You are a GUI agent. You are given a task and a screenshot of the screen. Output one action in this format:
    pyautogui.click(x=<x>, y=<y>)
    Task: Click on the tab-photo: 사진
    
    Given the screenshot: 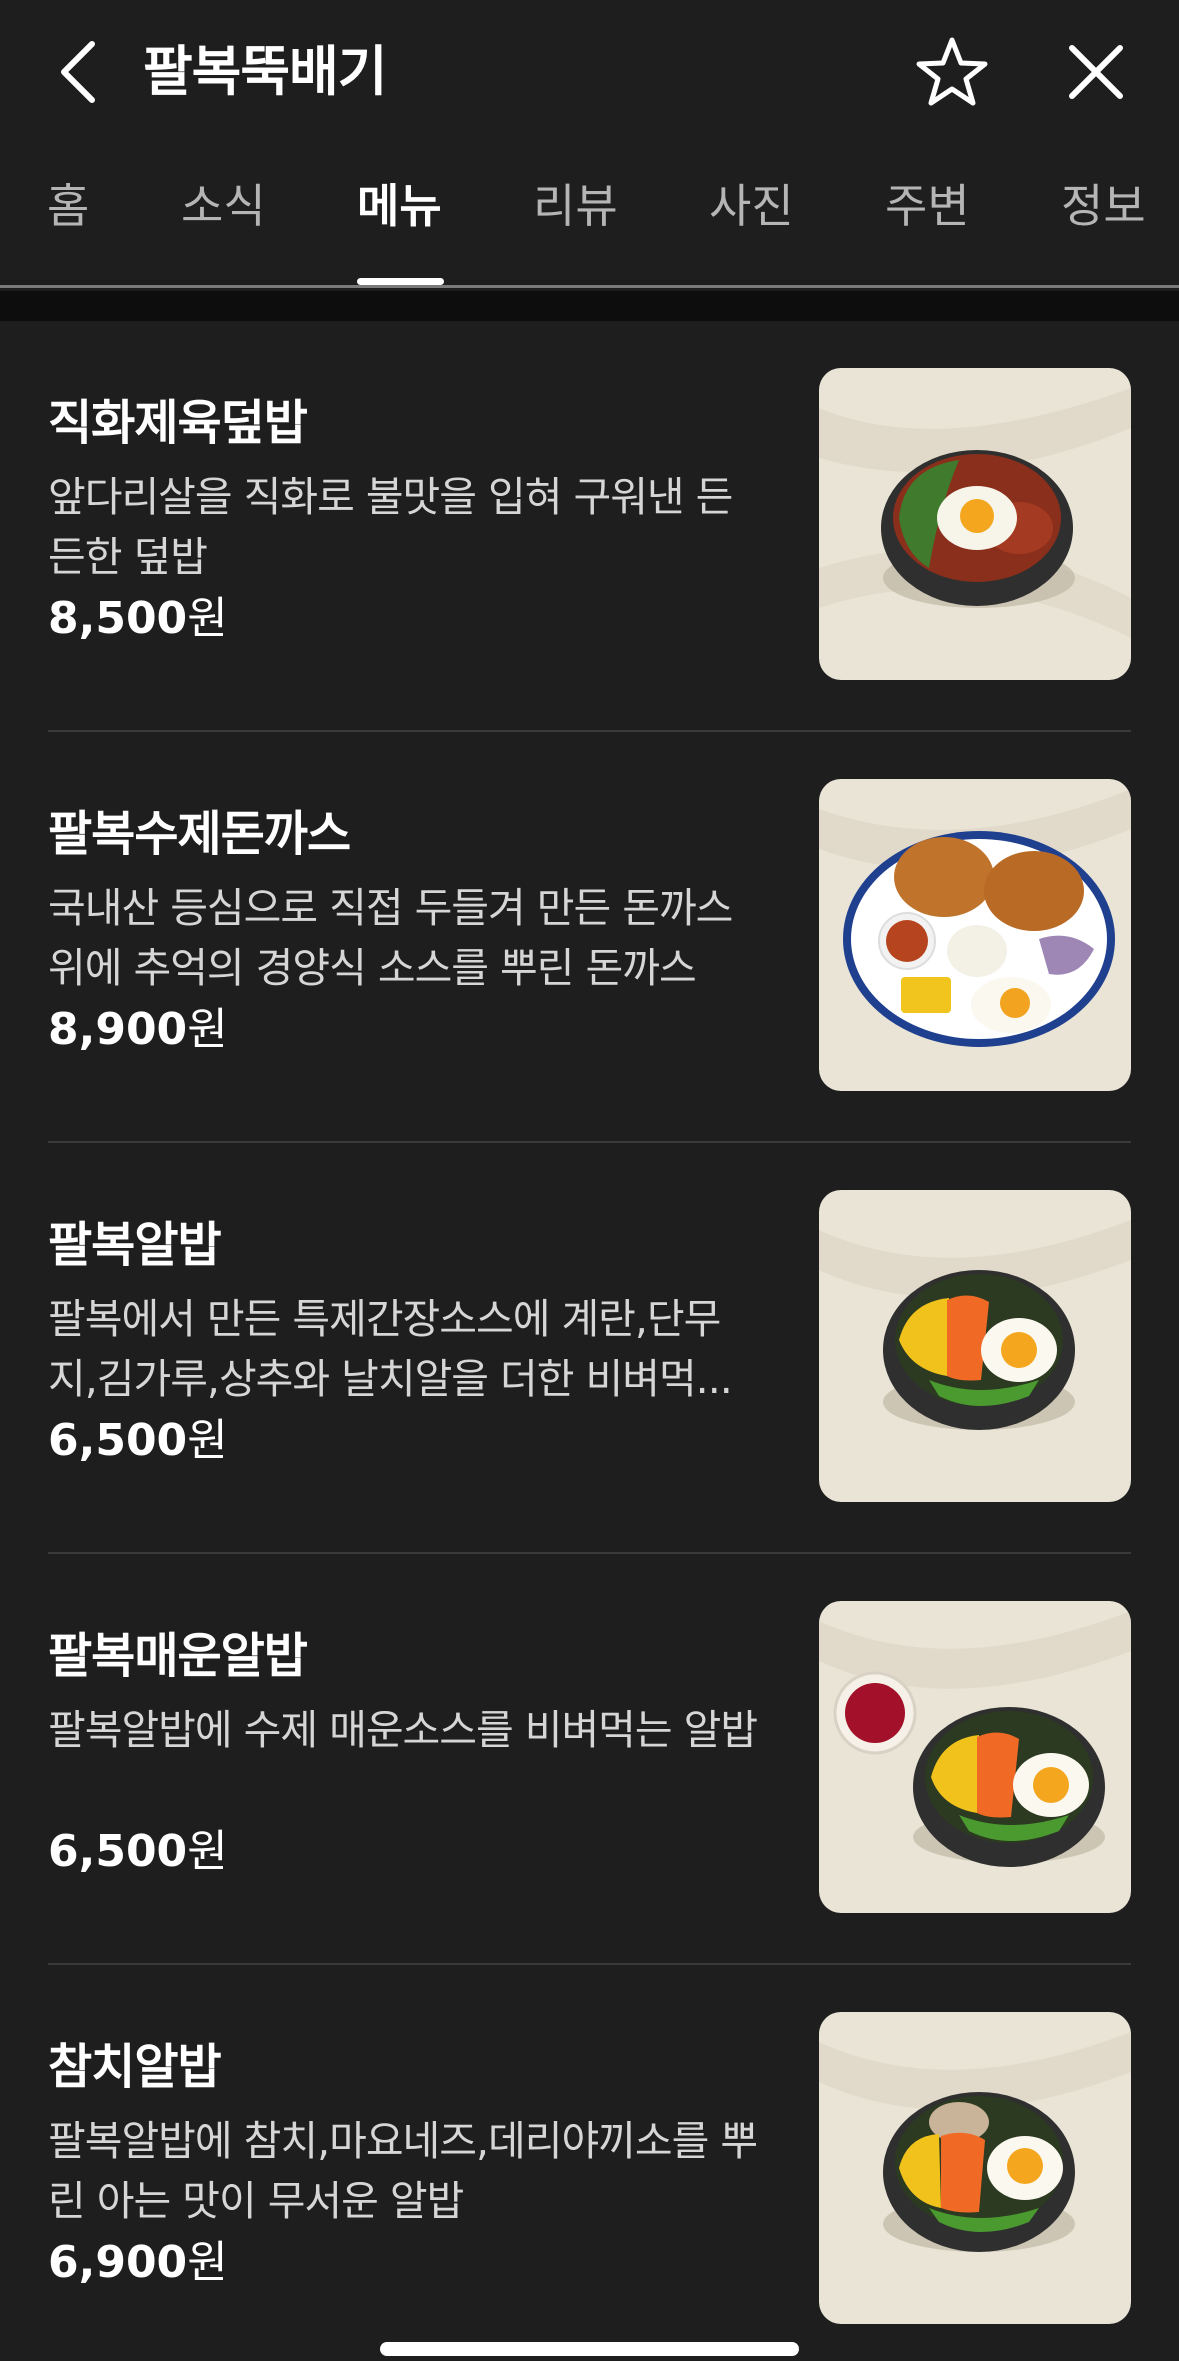 What is the action you would take?
    pyautogui.click(x=751, y=206)
    